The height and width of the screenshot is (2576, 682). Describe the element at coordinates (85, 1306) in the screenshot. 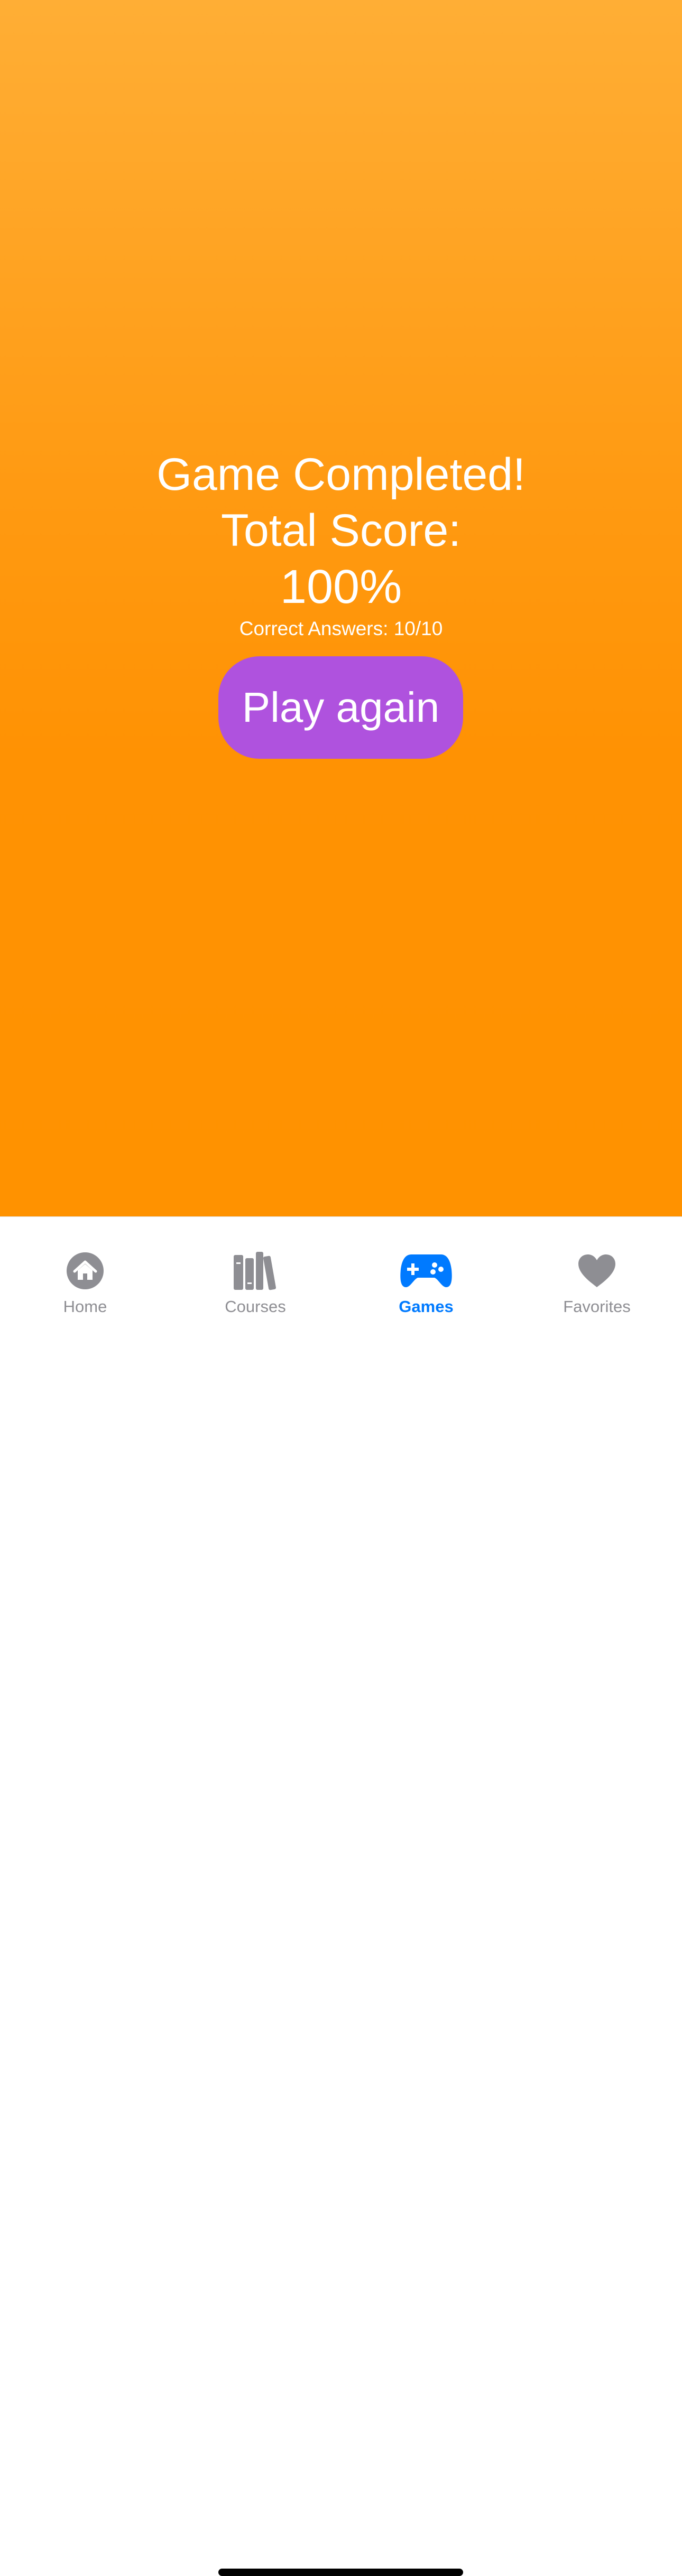

I see `tab-home-label: Home` at that location.